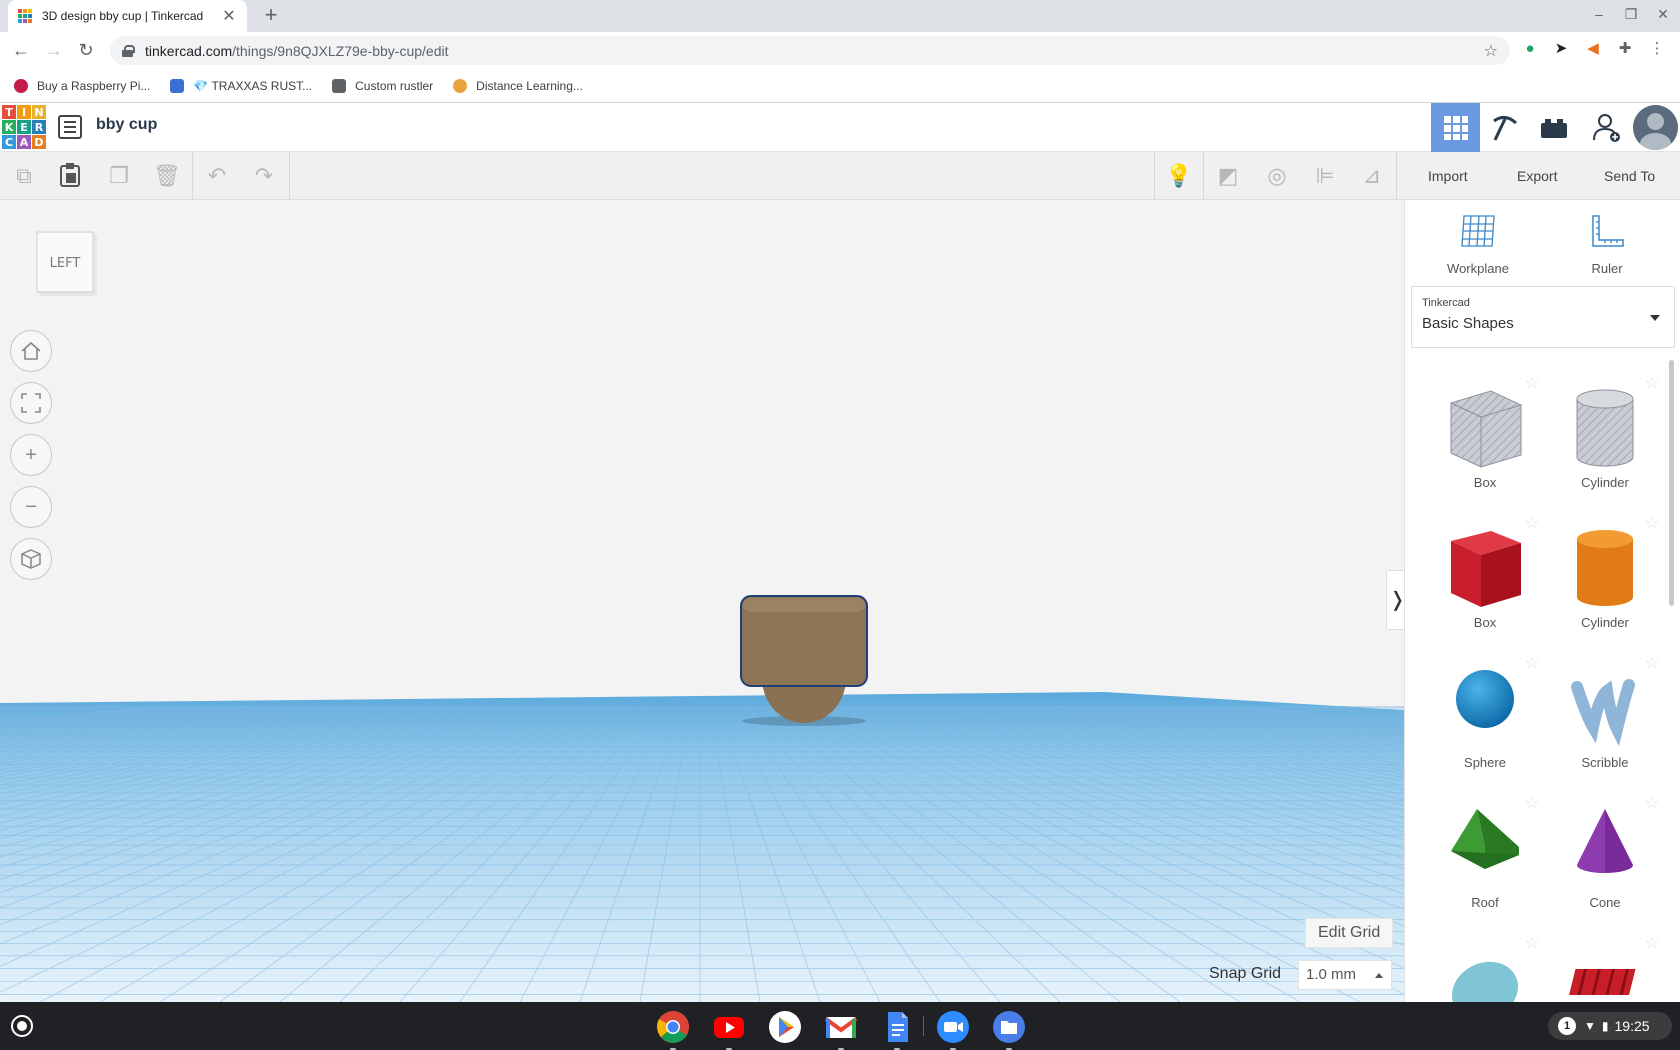 This screenshot has width=1680, height=1050. Describe the element at coordinates (1603, 713) in the screenshot. I see `scribble-icon` at that location.